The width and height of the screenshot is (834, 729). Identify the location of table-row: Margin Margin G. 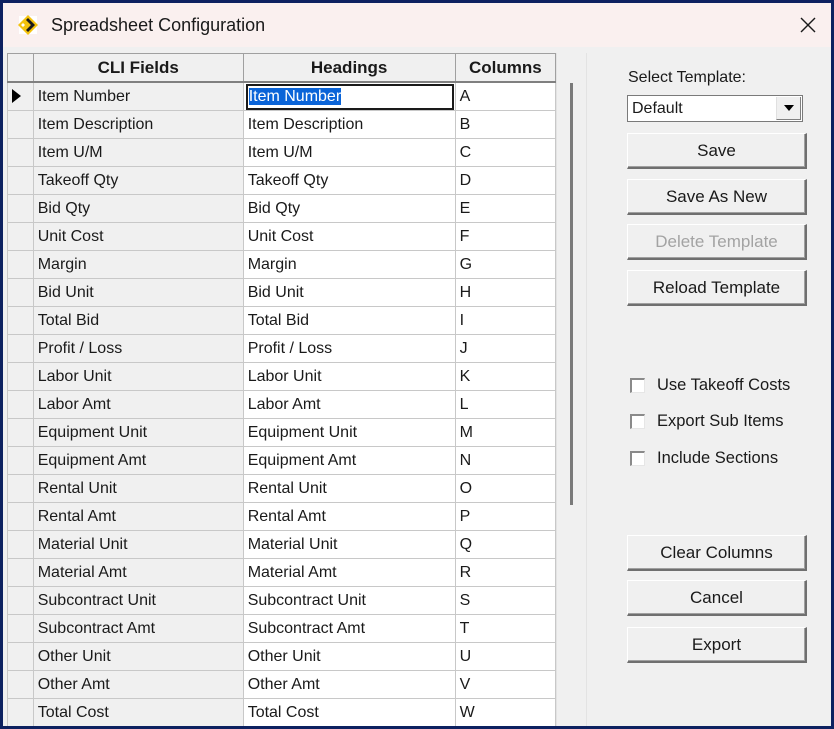
(281, 264).